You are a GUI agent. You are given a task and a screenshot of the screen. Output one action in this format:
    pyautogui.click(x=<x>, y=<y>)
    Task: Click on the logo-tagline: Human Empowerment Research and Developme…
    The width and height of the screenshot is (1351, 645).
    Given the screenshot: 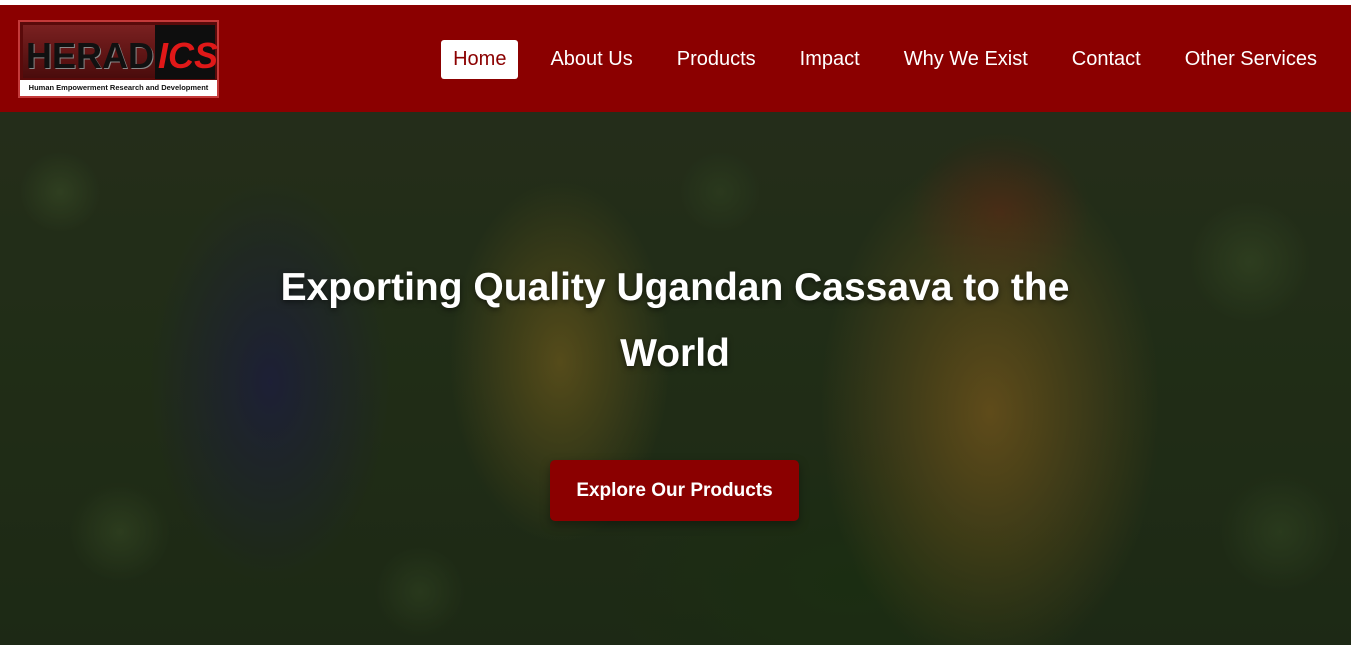 What is the action you would take?
    pyautogui.click(x=118, y=88)
    